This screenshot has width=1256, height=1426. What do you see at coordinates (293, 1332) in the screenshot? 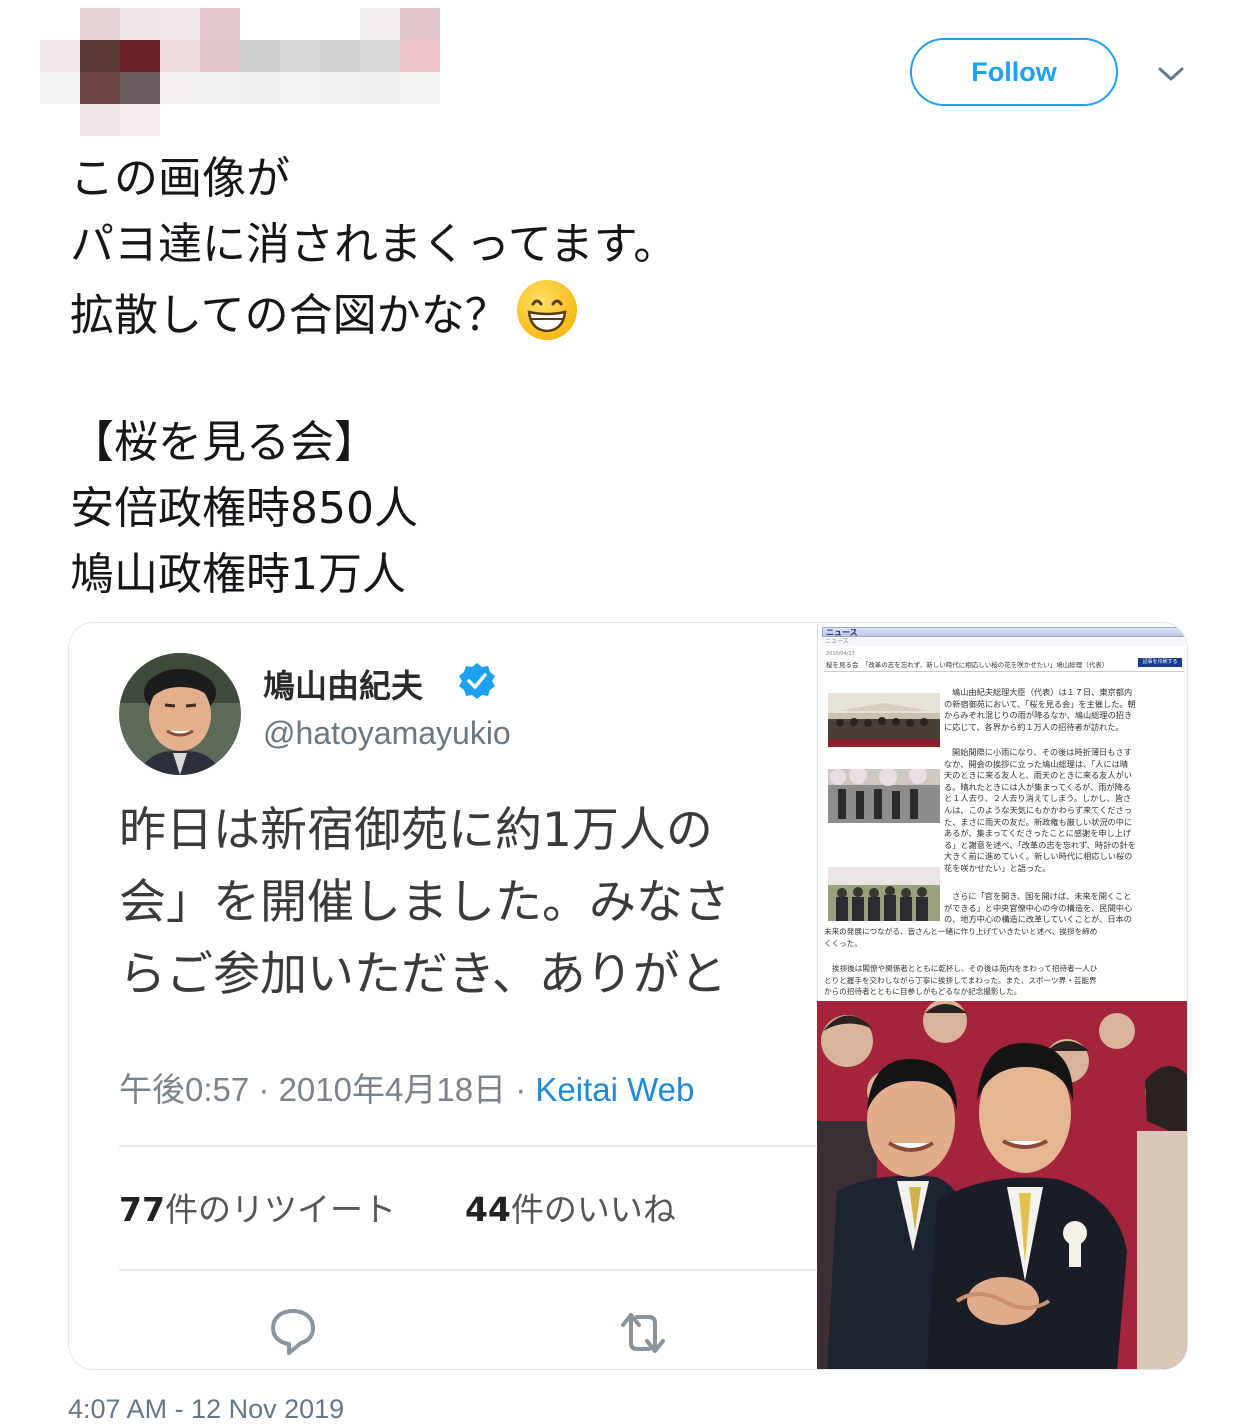
I see `reply-icon` at bounding box center [293, 1332].